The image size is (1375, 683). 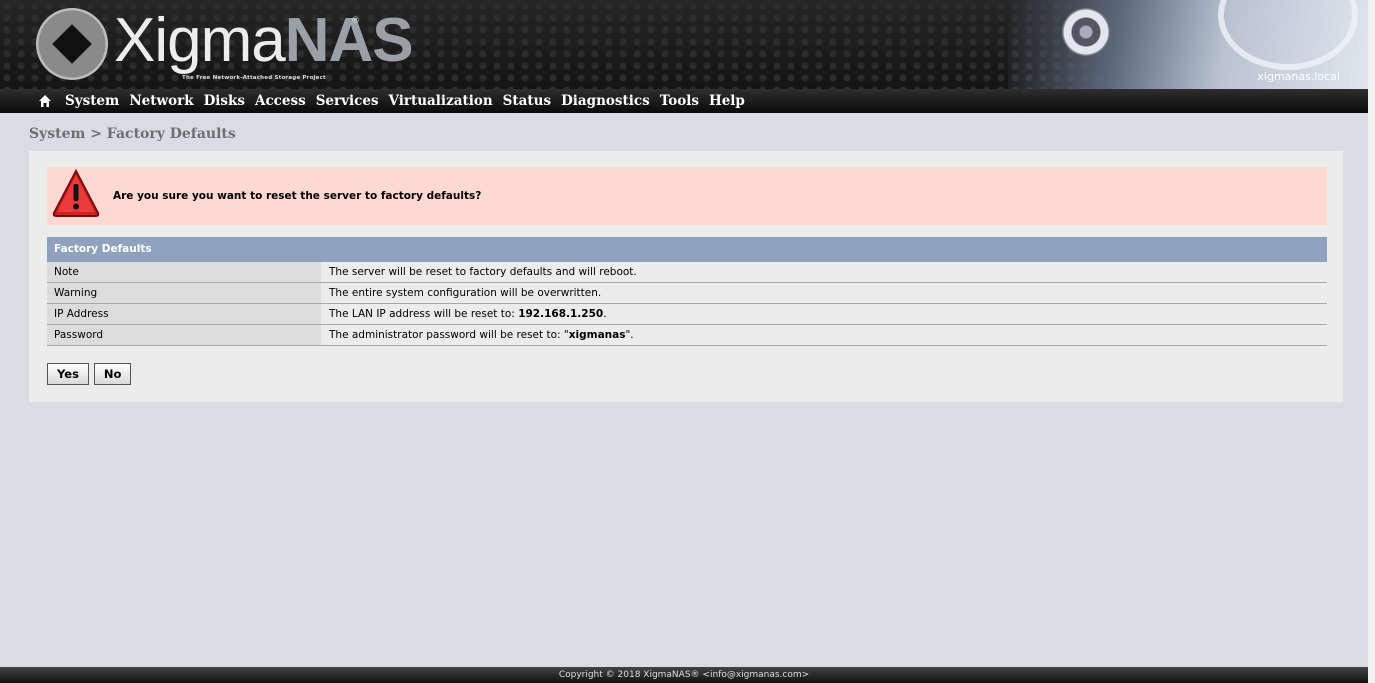 What do you see at coordinates (349, 40) in the screenshot?
I see `logo-text-nas: NAS` at bounding box center [349, 40].